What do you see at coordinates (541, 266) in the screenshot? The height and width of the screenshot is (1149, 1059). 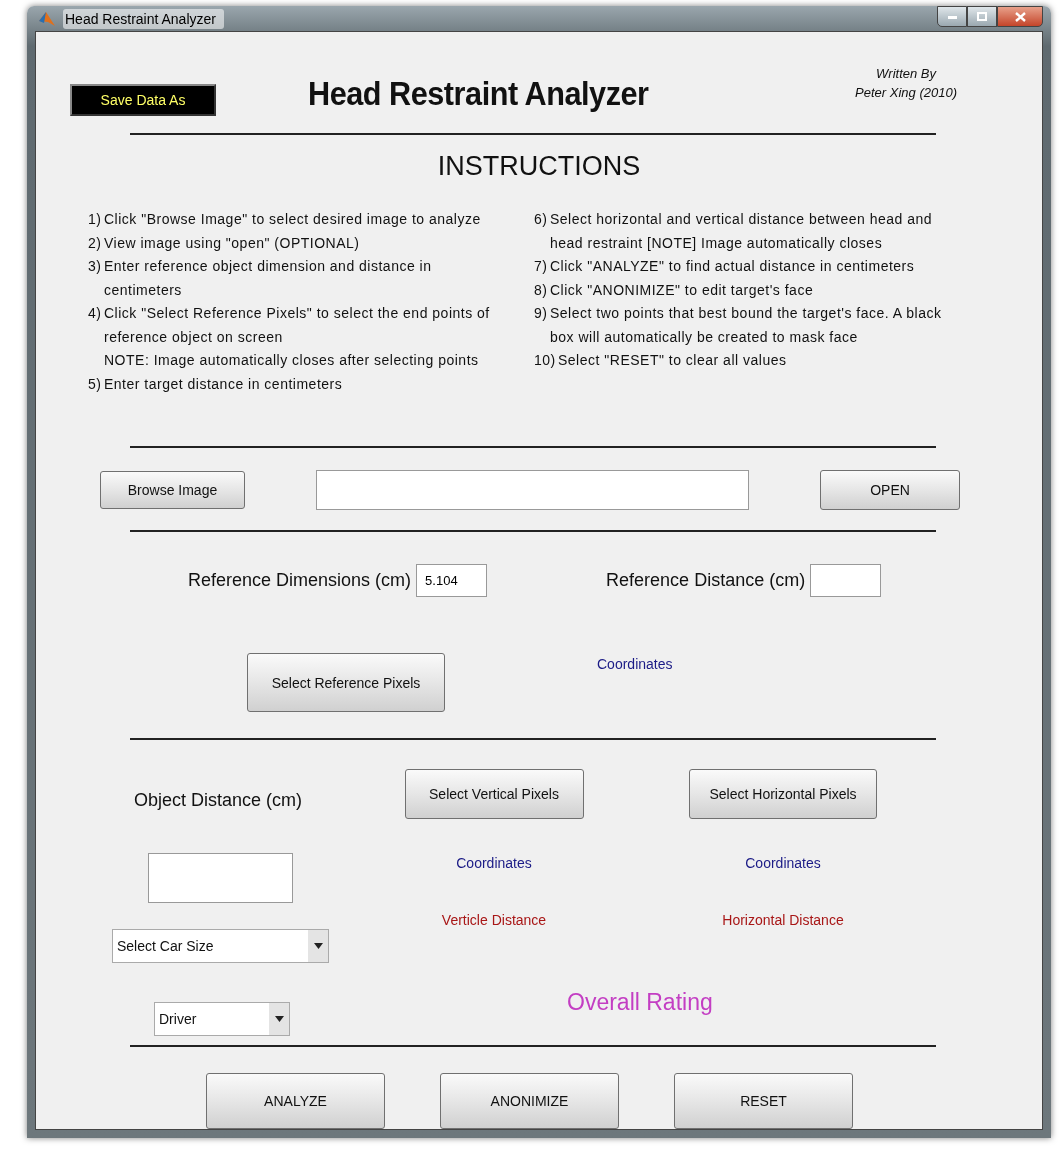 I see `instruction-number: 7)` at bounding box center [541, 266].